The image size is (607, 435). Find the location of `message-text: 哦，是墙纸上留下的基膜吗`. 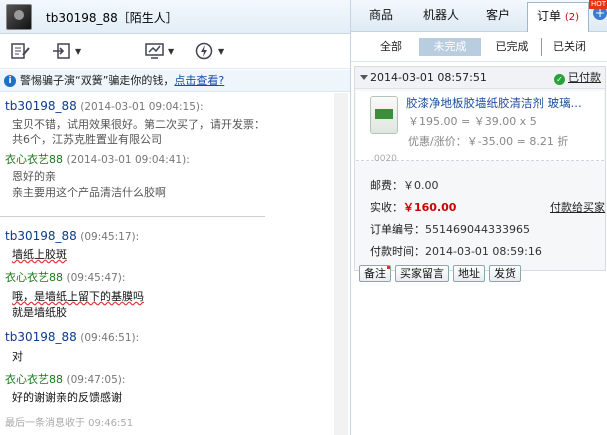

message-text: 哦，是墙纸上留下的基膜吗 is located at coordinates (78, 296).